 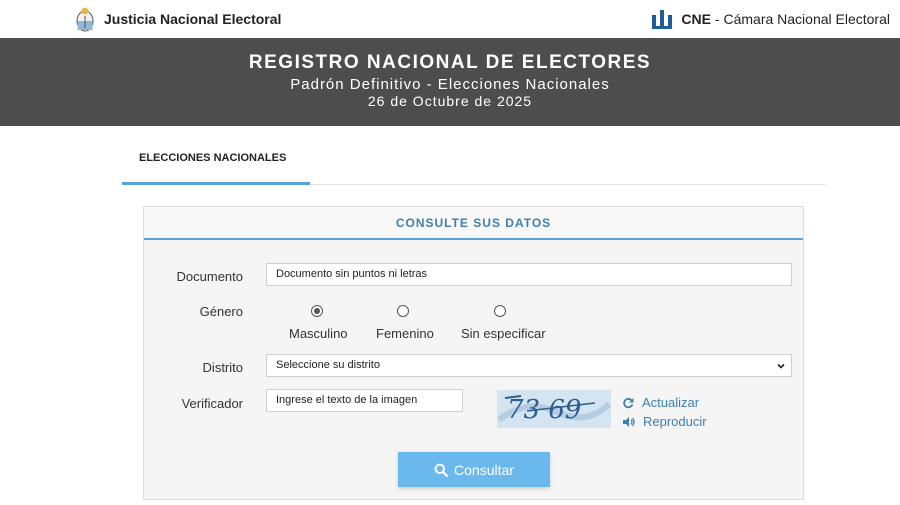 What do you see at coordinates (403, 311) in the screenshot?
I see `radio-femenino` at bounding box center [403, 311].